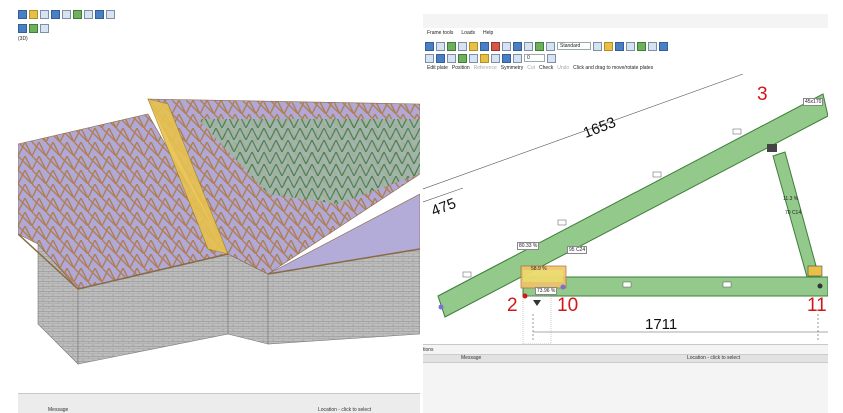 Image resolution: width=843 pixels, height=413 pixels. What do you see at coordinates (462, 46) in the screenshot?
I see `node-icon` at bounding box center [462, 46].